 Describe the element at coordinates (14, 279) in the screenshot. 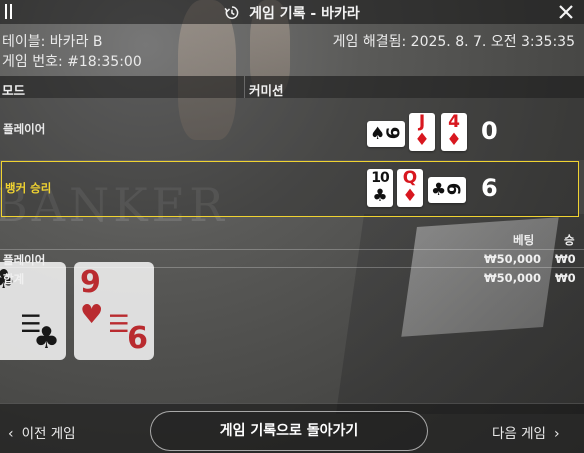

I see `total-row-label: 합계` at that location.